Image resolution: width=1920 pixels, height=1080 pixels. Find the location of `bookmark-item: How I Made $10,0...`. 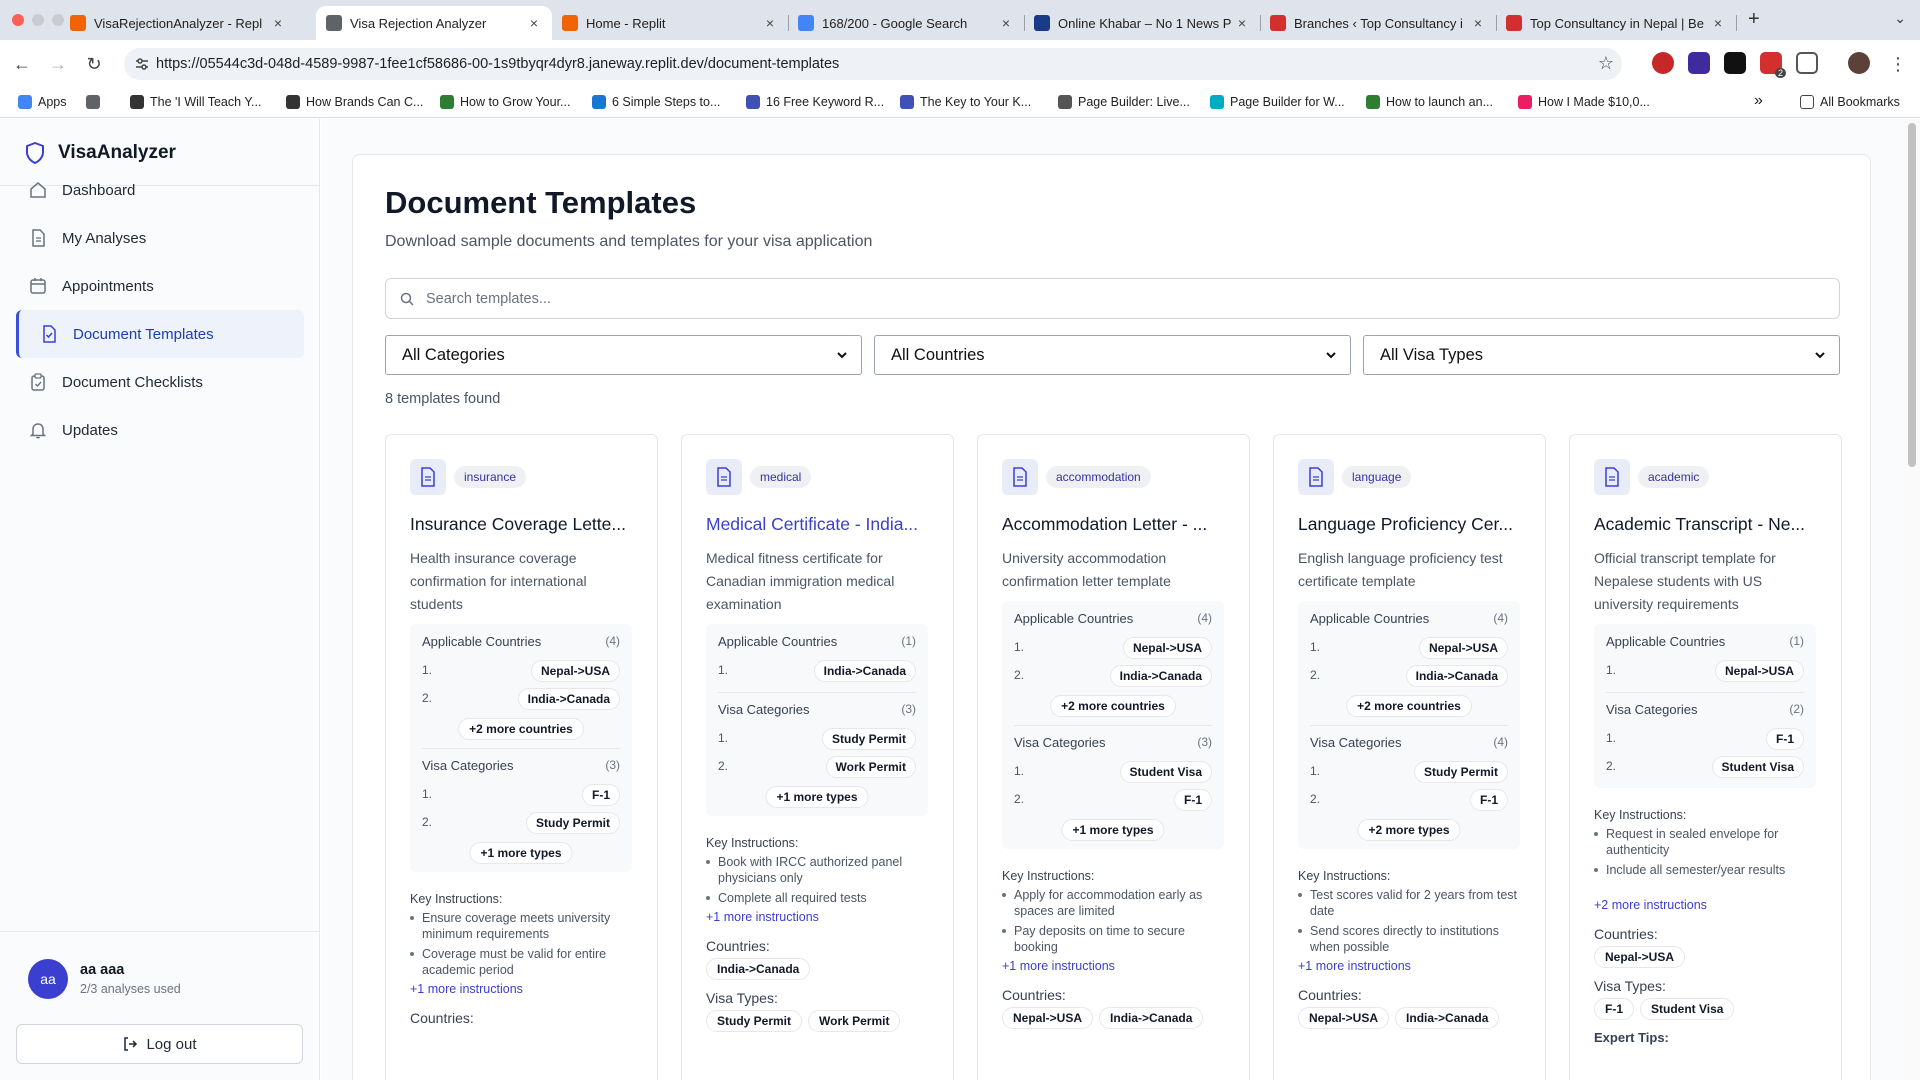

bookmark-item: How I Made $10,0... is located at coordinates (1584, 102).